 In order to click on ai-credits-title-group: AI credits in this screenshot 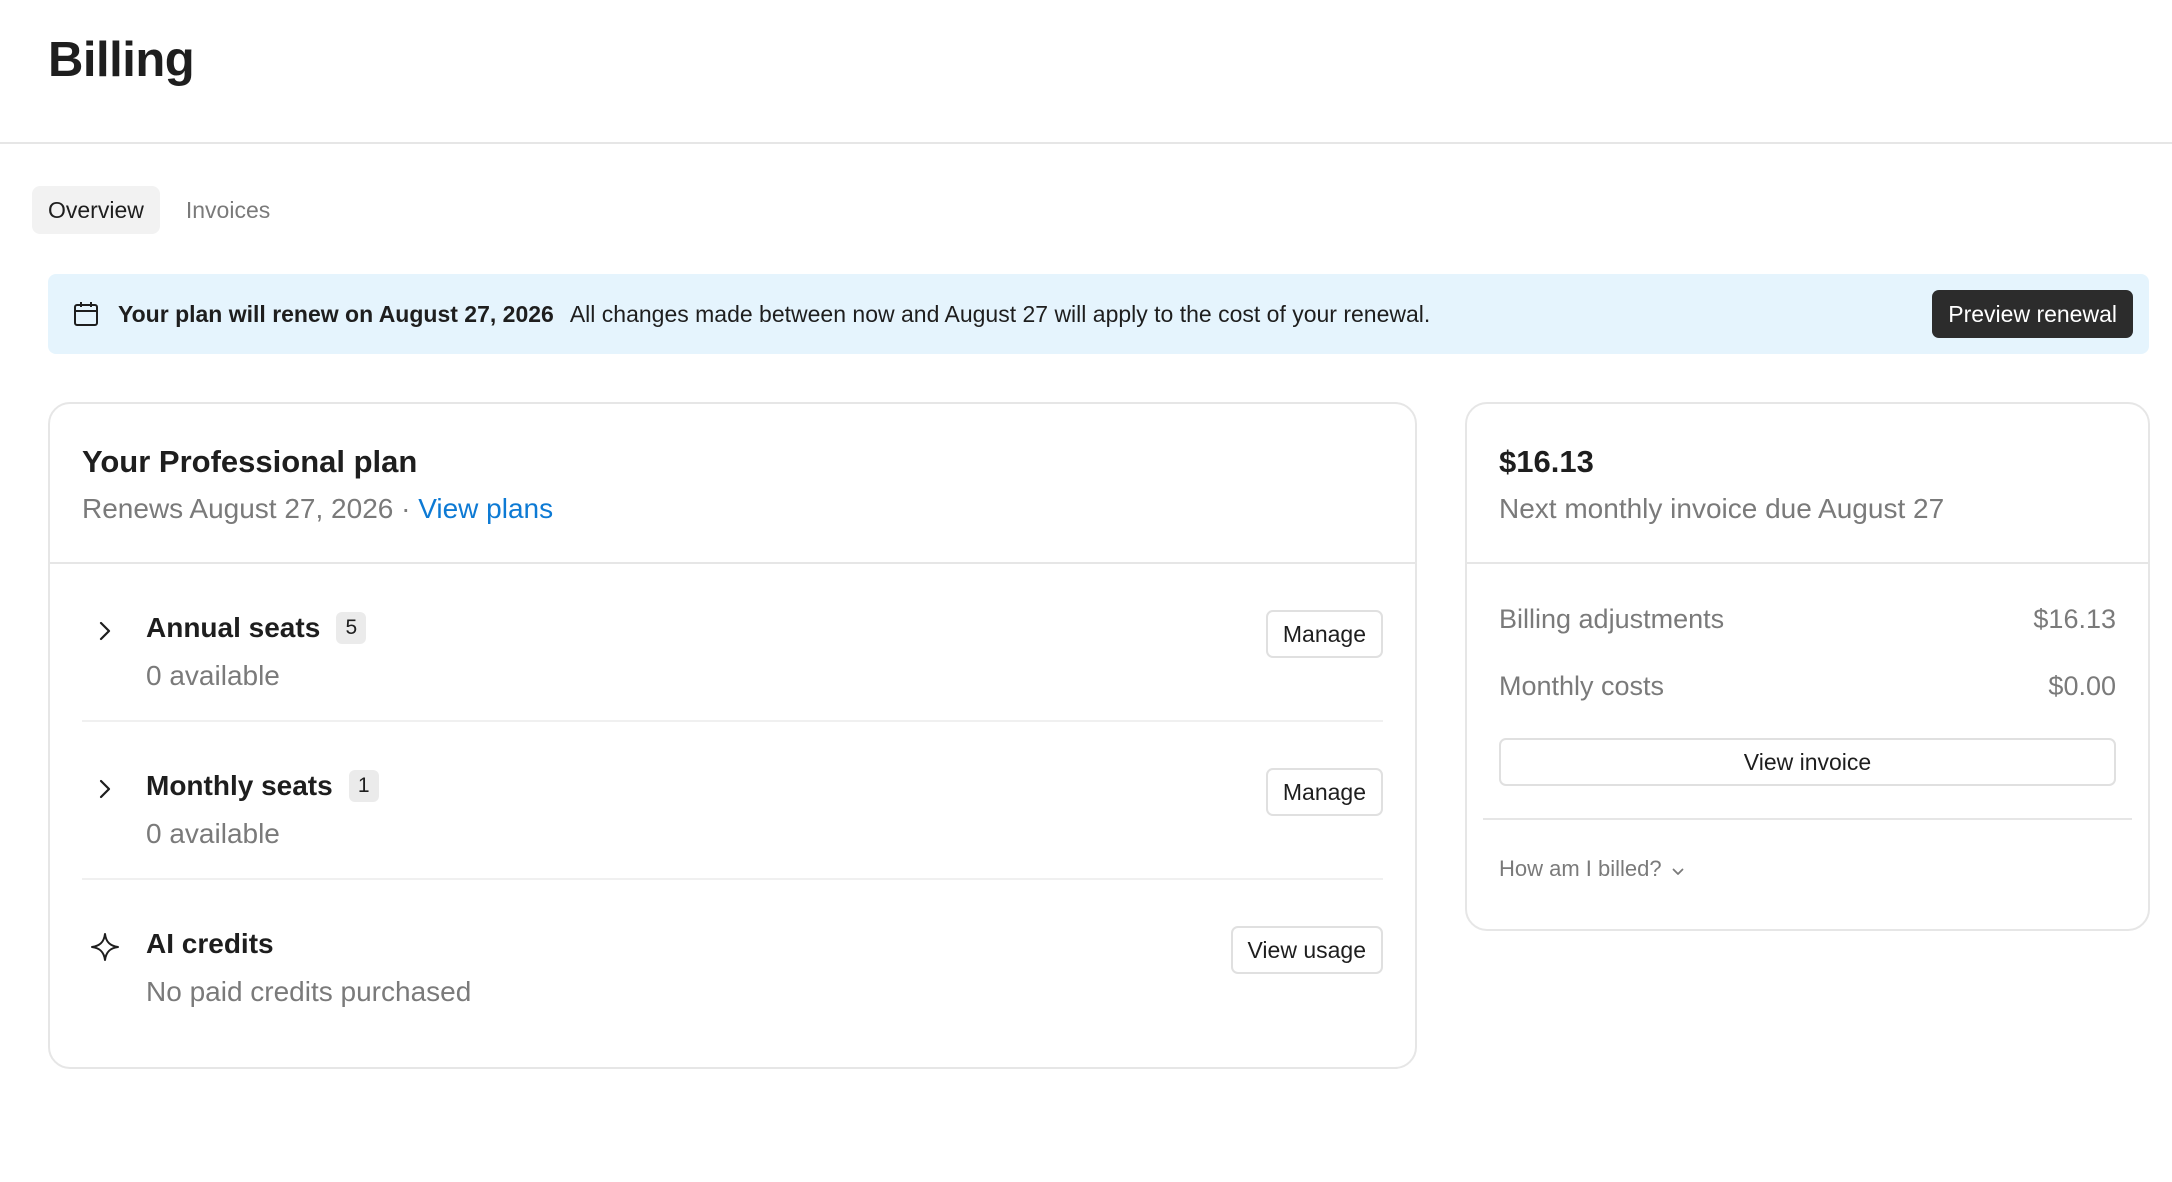, I will do `click(210, 944)`.